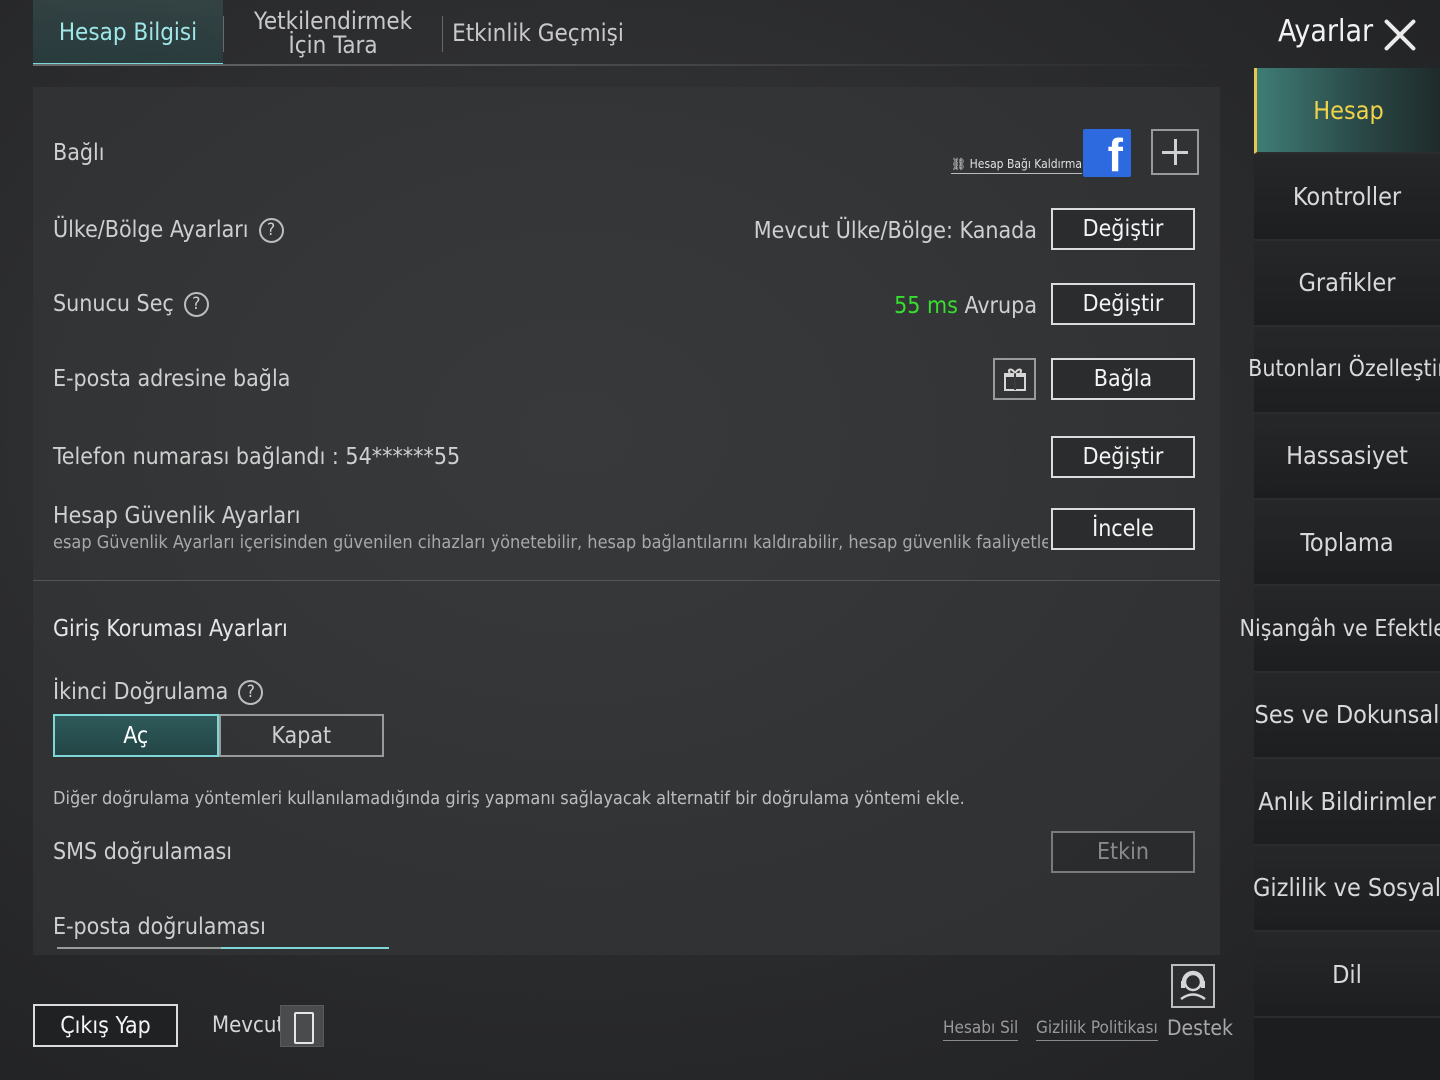 This screenshot has height=1080, width=1440. I want to click on sms-enabled-button: Etkin, so click(1123, 852).